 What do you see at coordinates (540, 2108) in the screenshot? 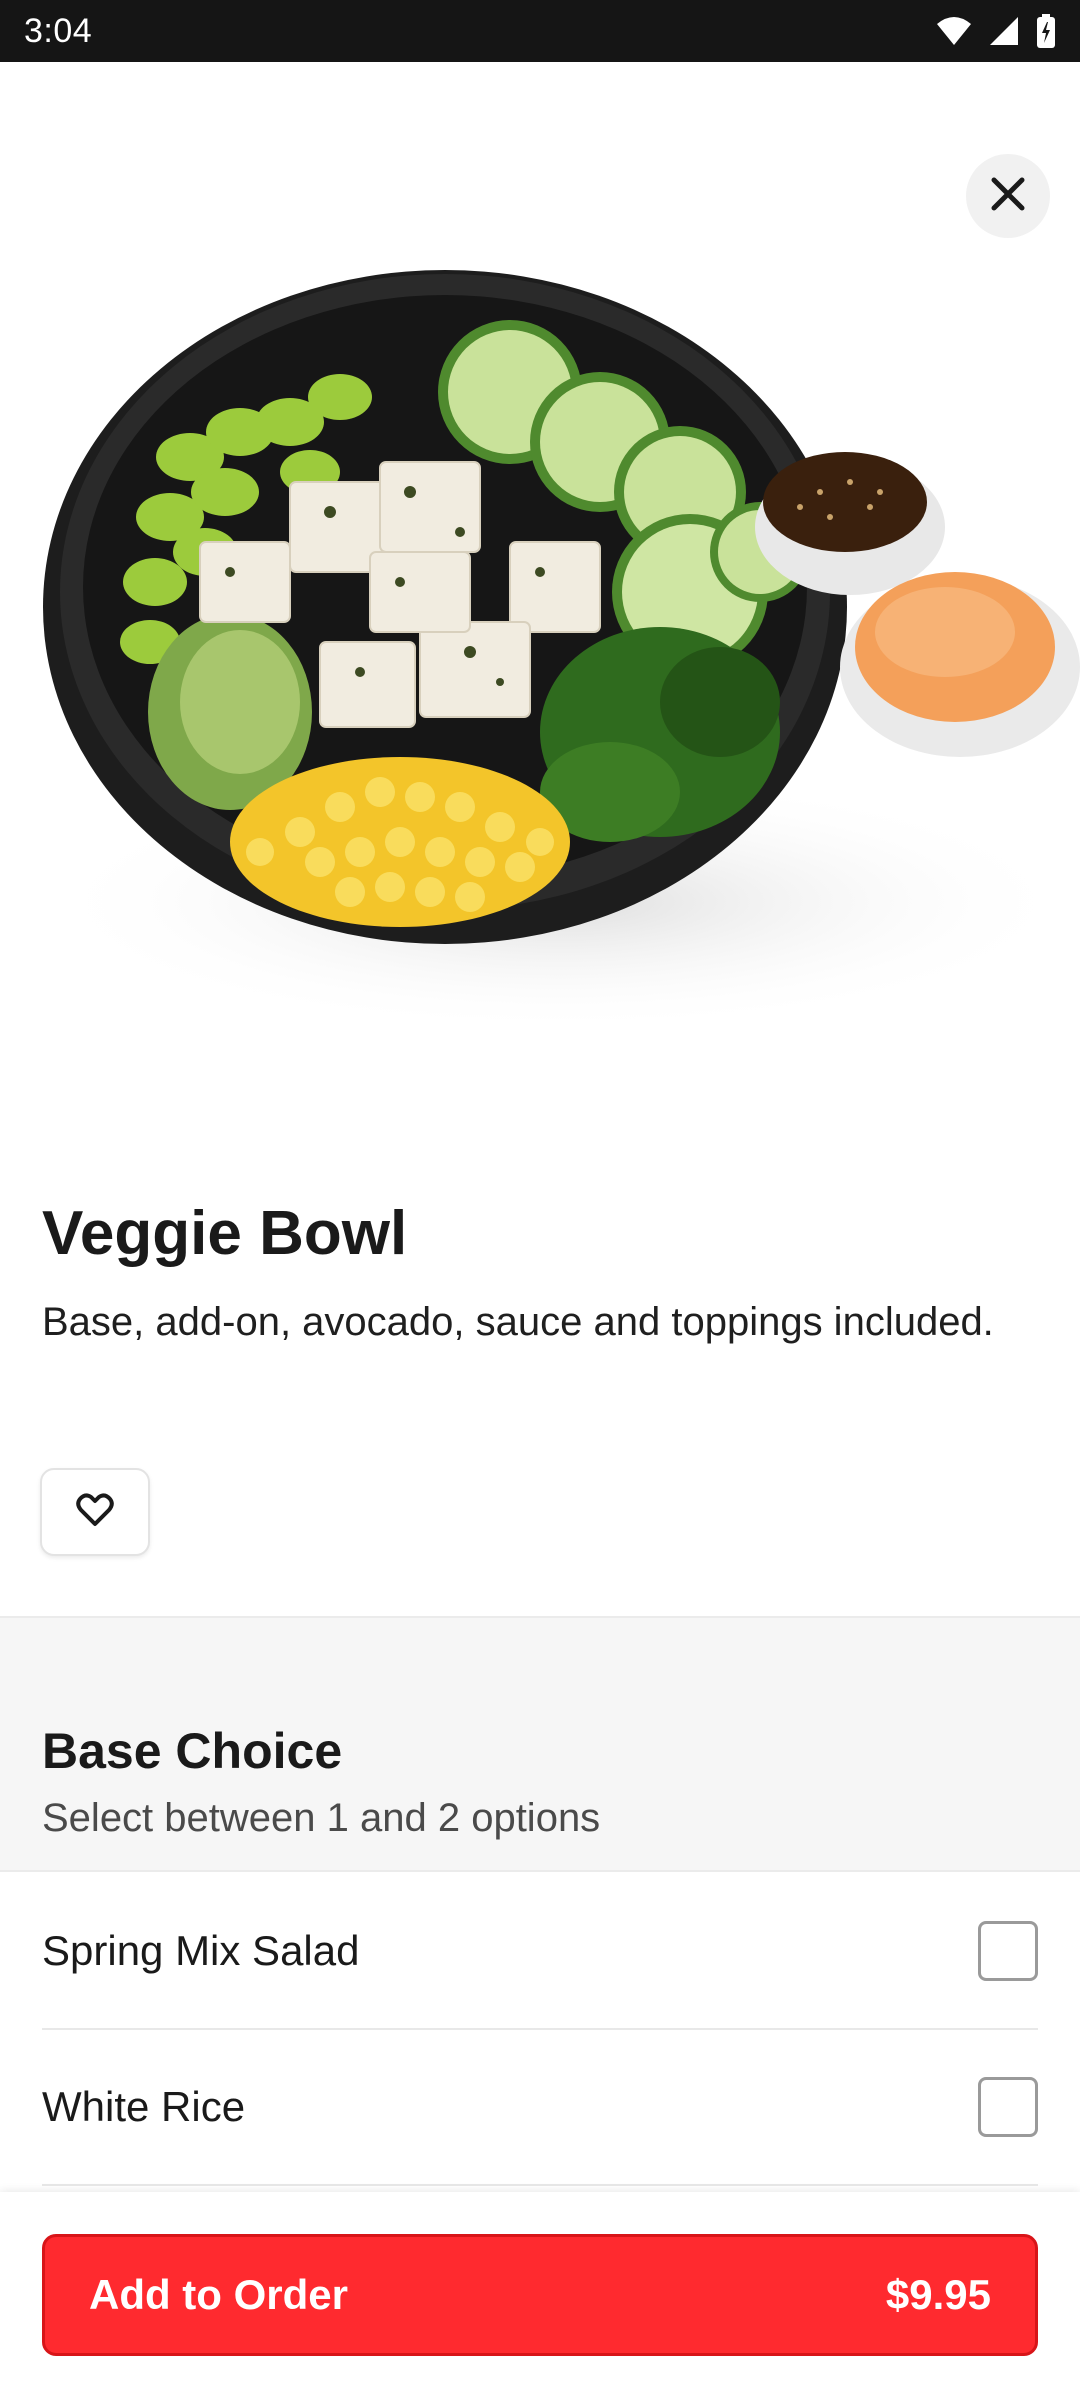
I see `option-white-rice: White Rice` at bounding box center [540, 2108].